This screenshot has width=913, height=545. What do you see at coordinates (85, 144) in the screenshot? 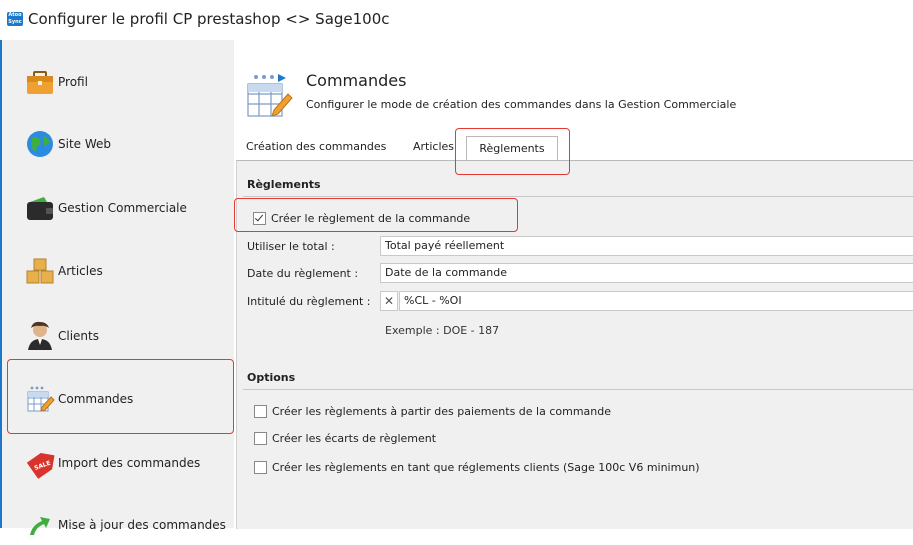
I see `sidebar-item-label: Site Web` at bounding box center [85, 144].